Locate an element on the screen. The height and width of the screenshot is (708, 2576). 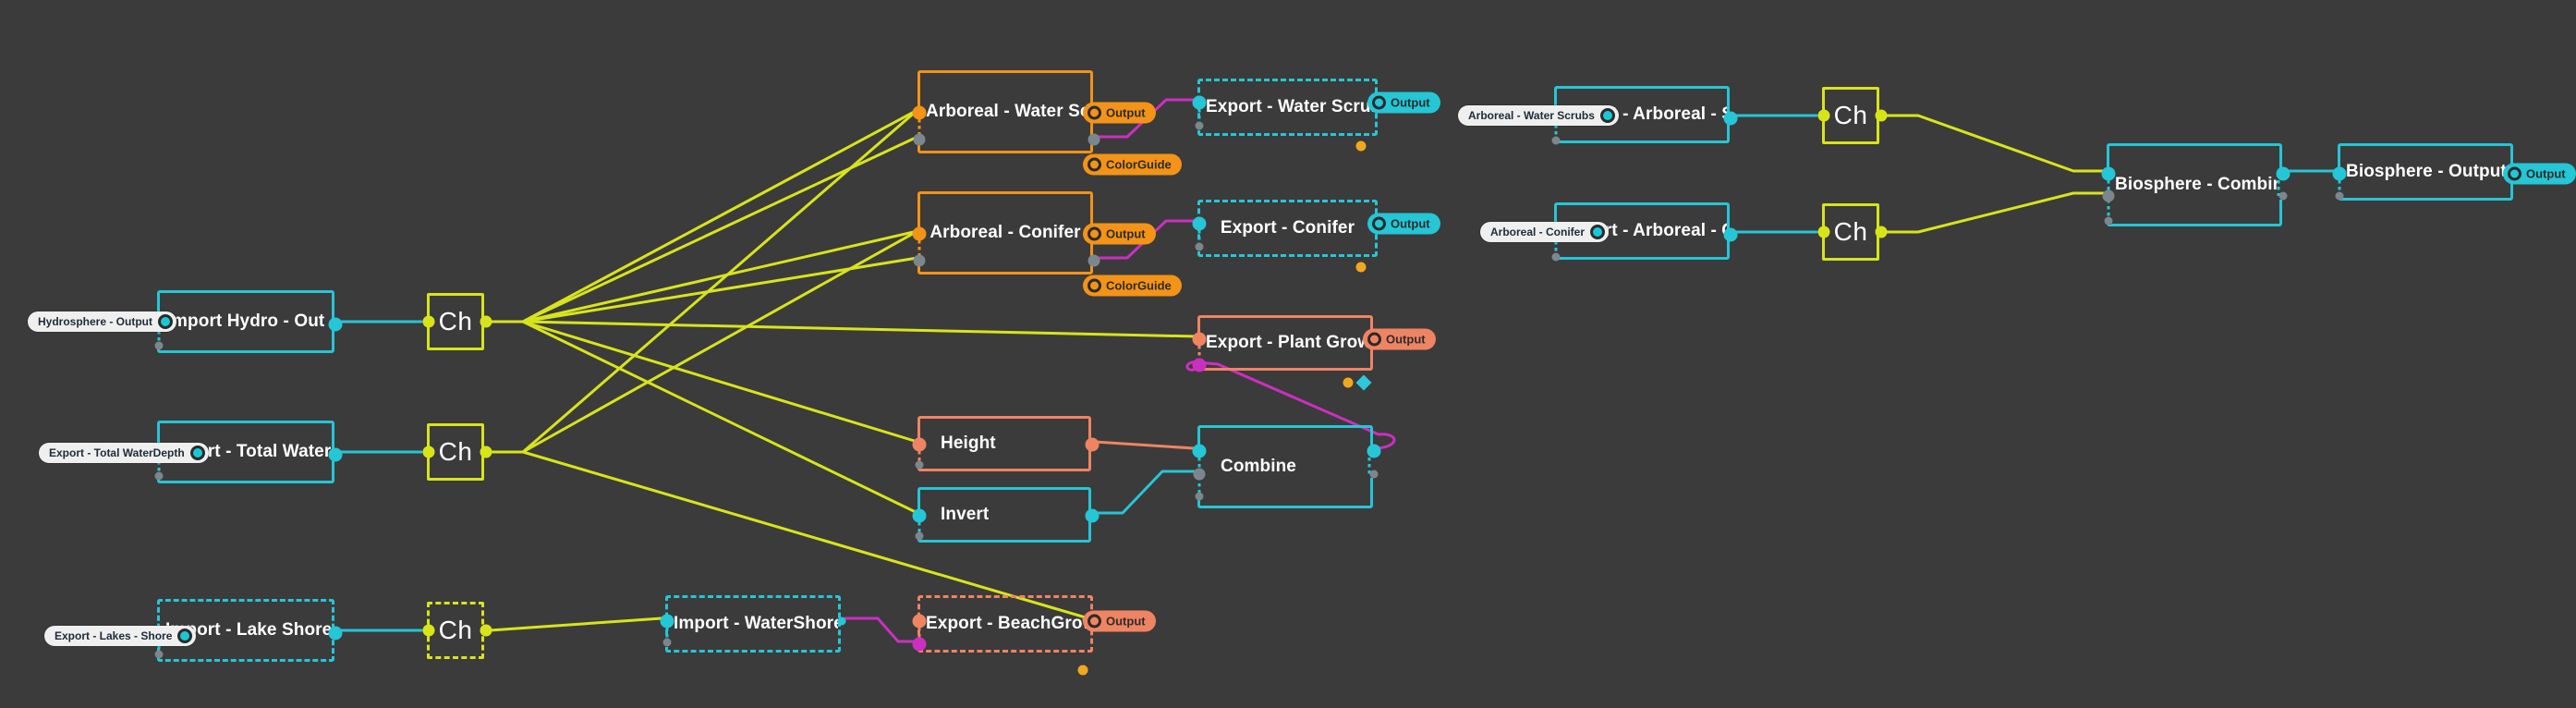
marker-plant-growth-cyan is located at coordinates (1363, 383).